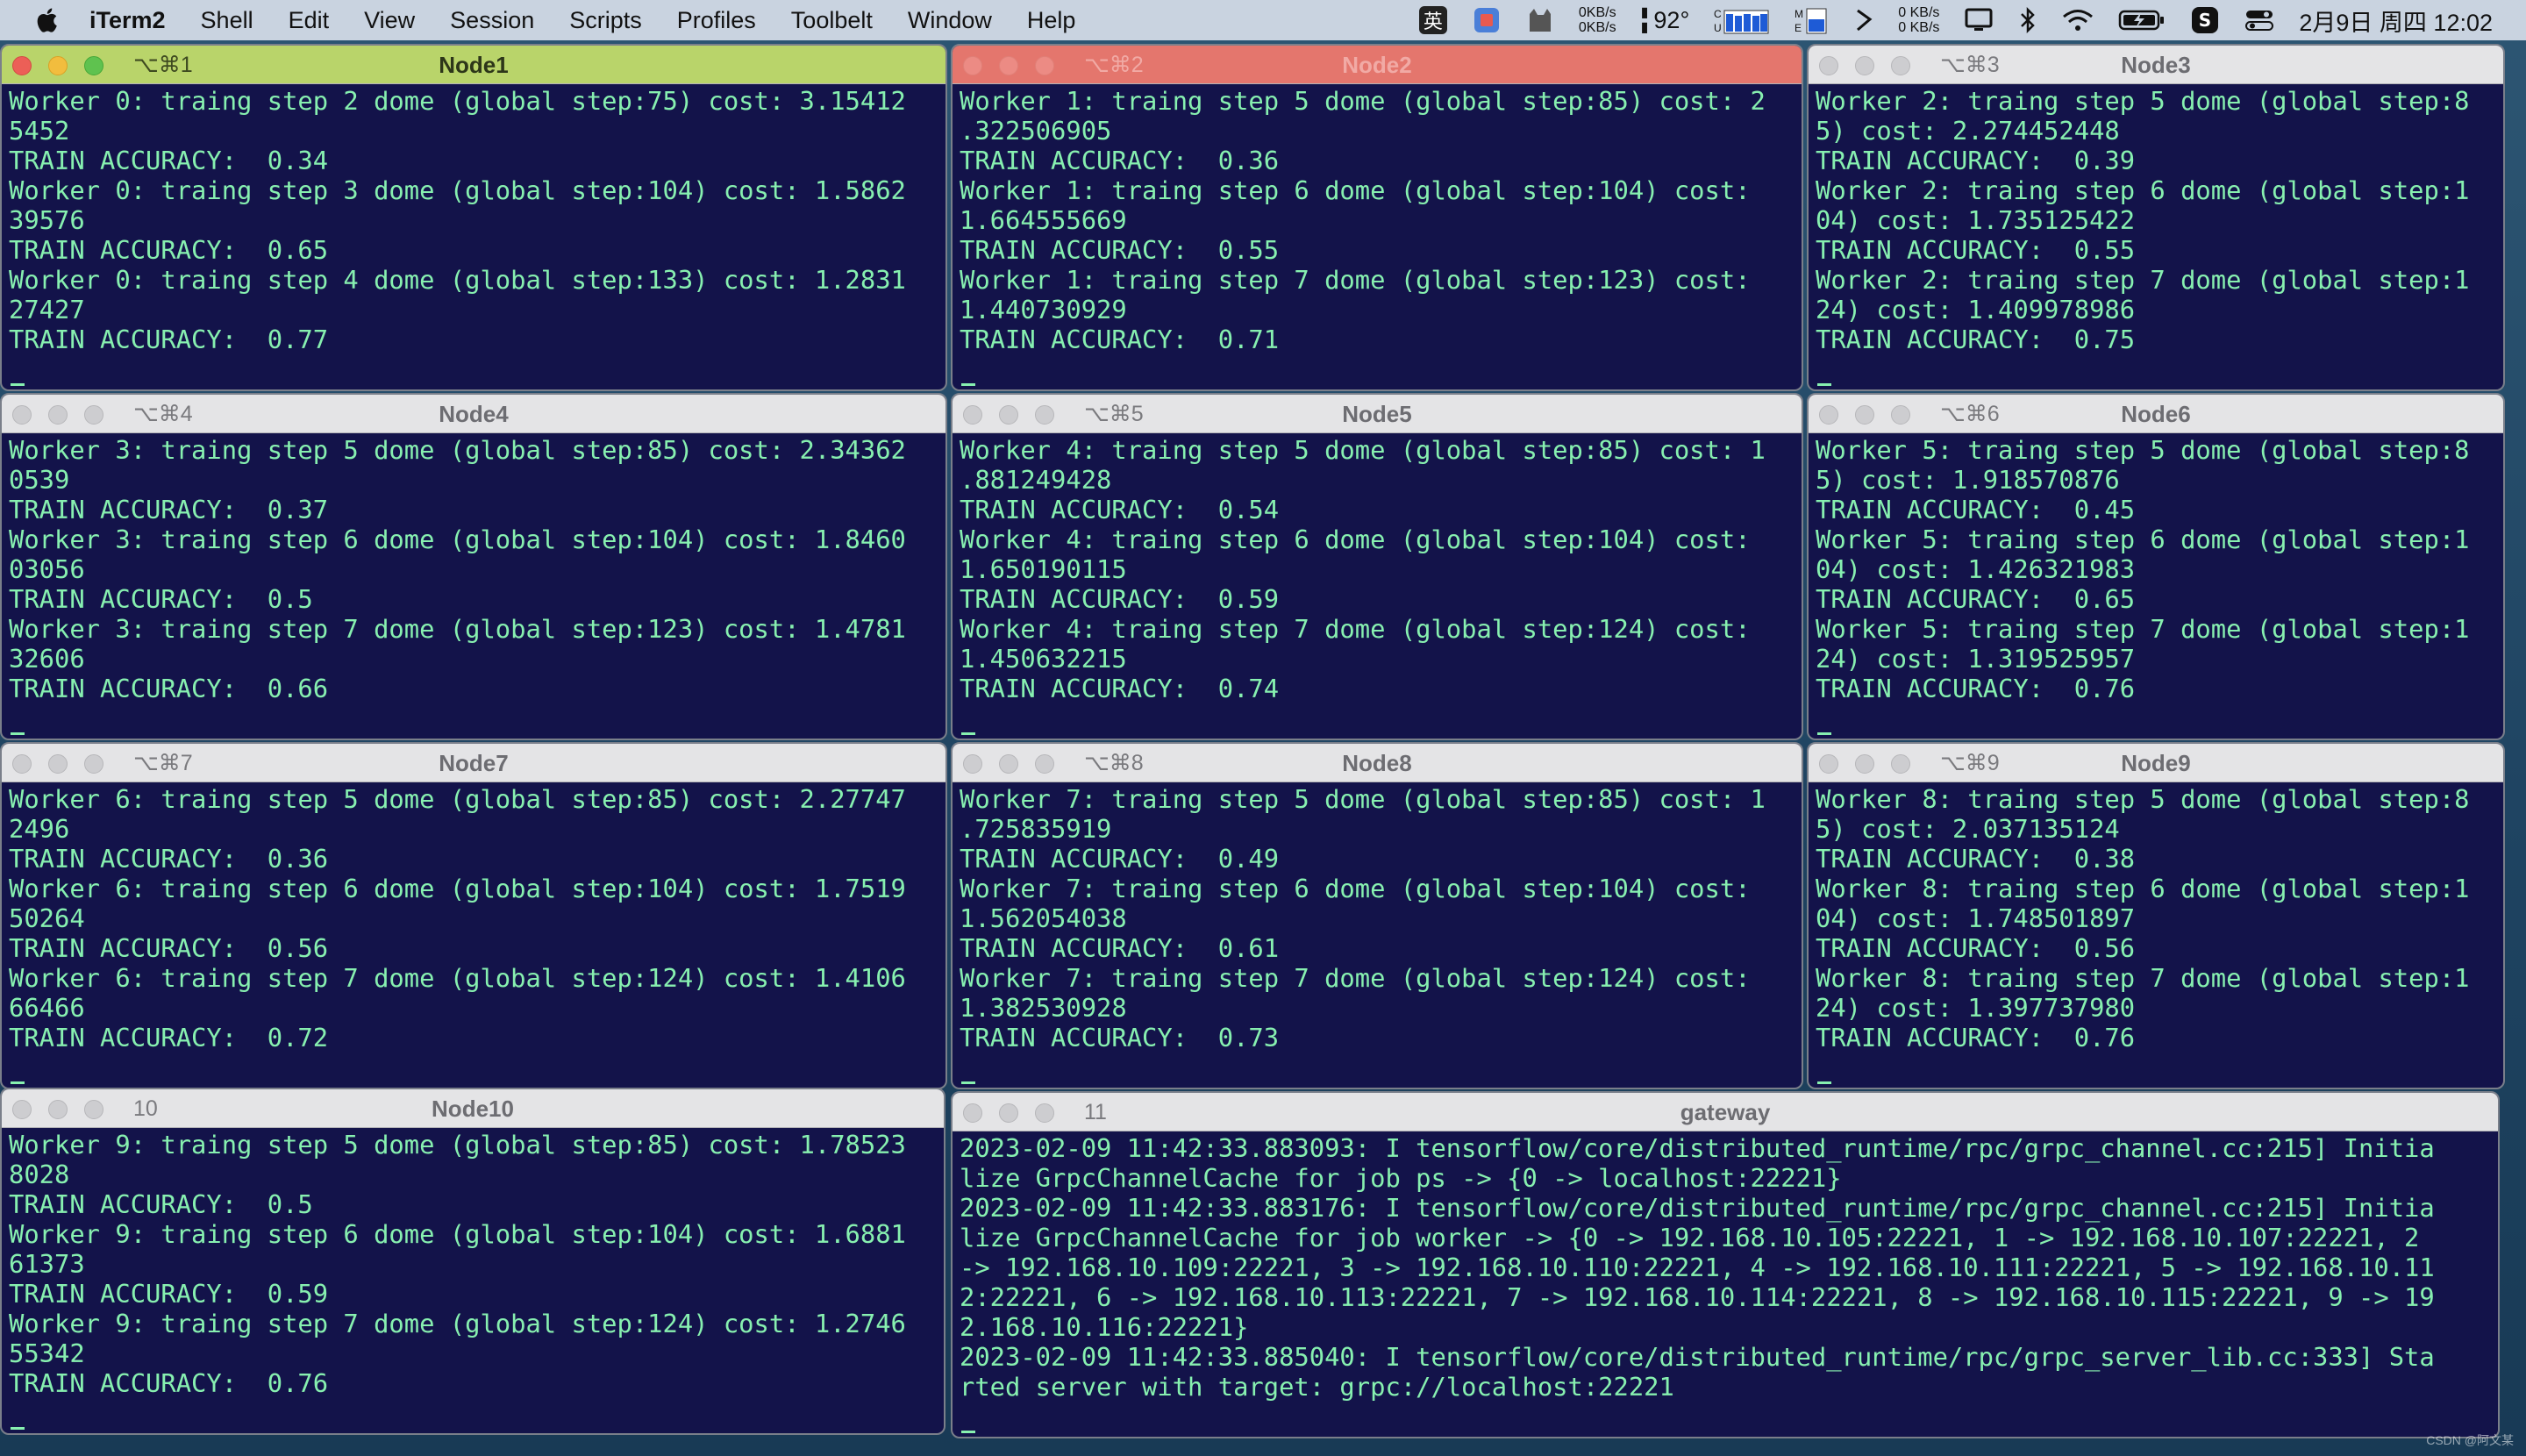 This screenshot has width=2526, height=1456. Describe the element at coordinates (1665, 20) in the screenshot. I see `temperature-monitor: ▮ ▮ 92°` at that location.